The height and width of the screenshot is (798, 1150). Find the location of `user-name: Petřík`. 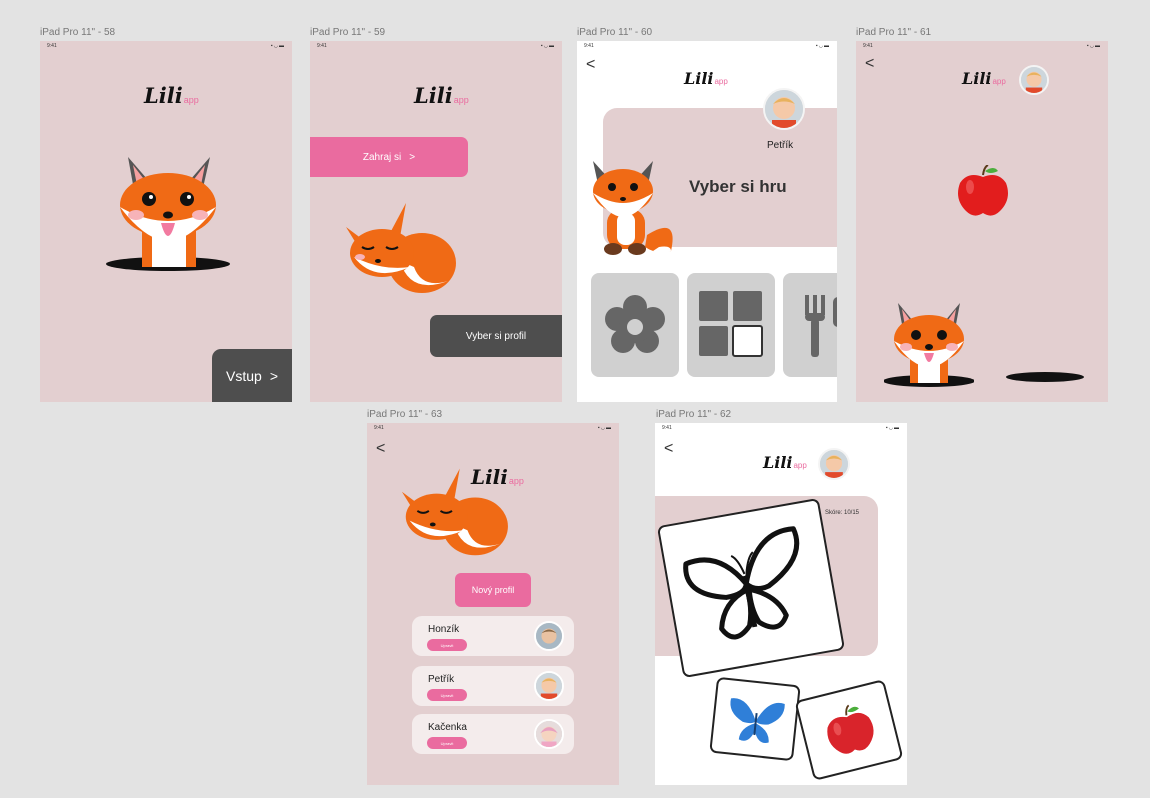

user-name: Petřík is located at coordinates (780, 145).